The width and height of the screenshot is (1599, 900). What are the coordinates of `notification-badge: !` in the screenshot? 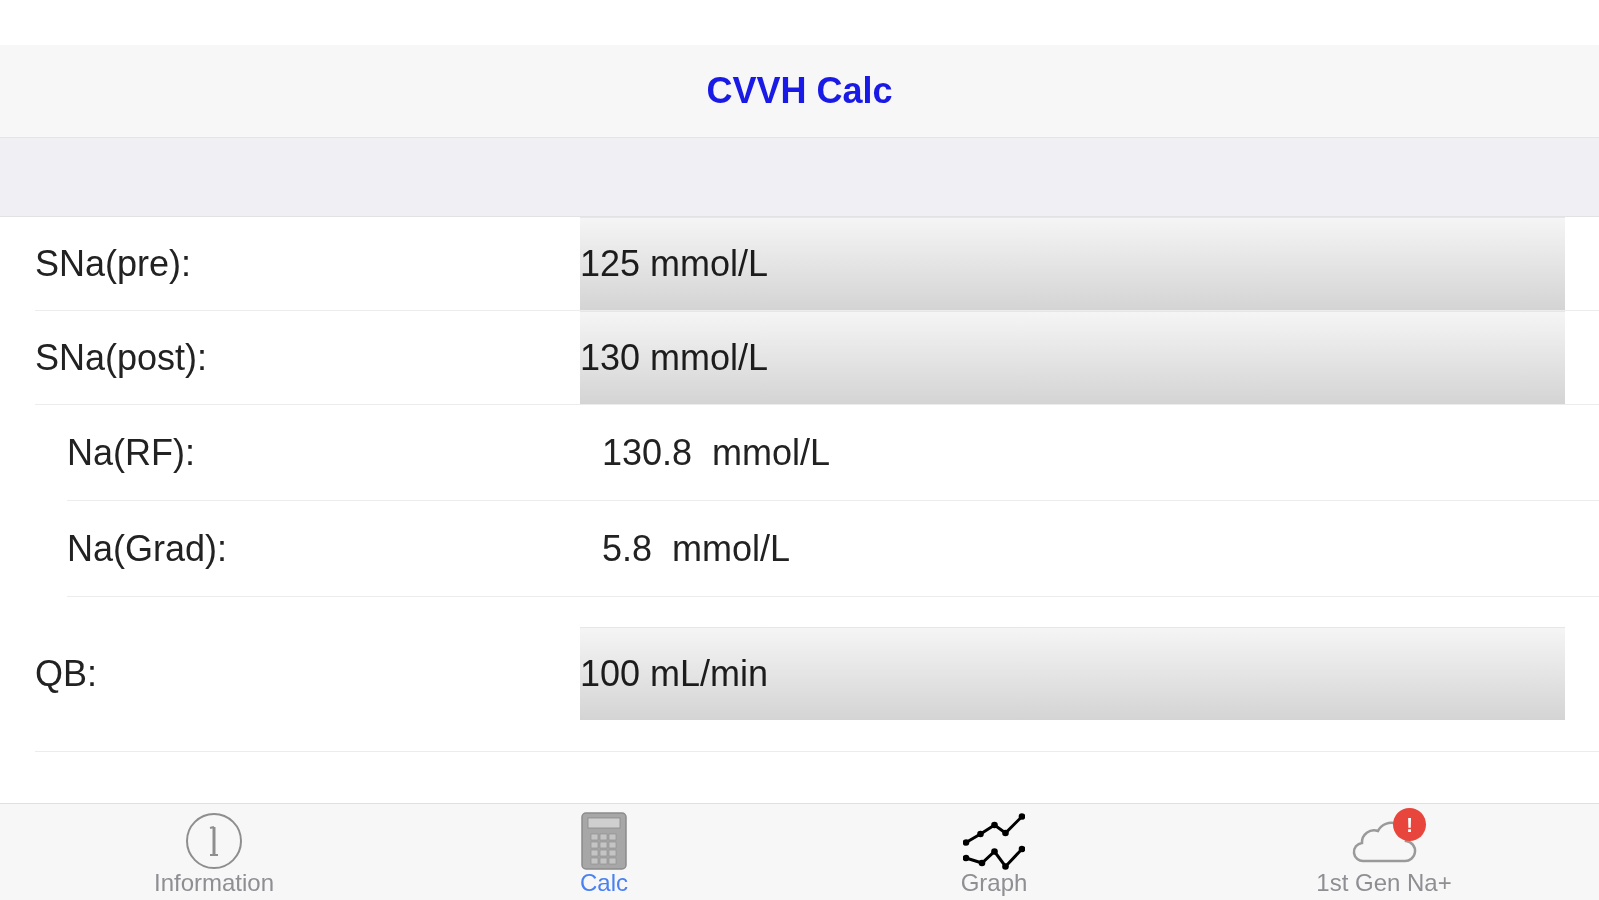 It's located at (1409, 824).